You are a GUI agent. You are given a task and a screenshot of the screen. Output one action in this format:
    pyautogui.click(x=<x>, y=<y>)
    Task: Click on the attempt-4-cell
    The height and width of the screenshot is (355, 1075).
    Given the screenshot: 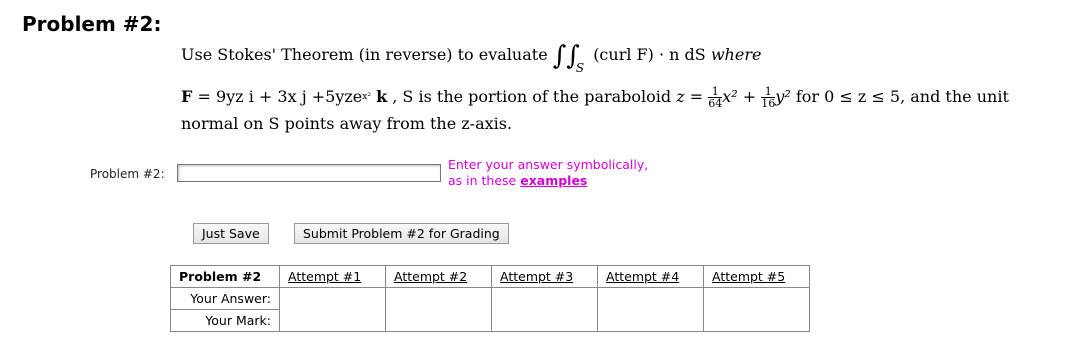 What is the action you would take?
    pyautogui.click(x=650, y=309)
    